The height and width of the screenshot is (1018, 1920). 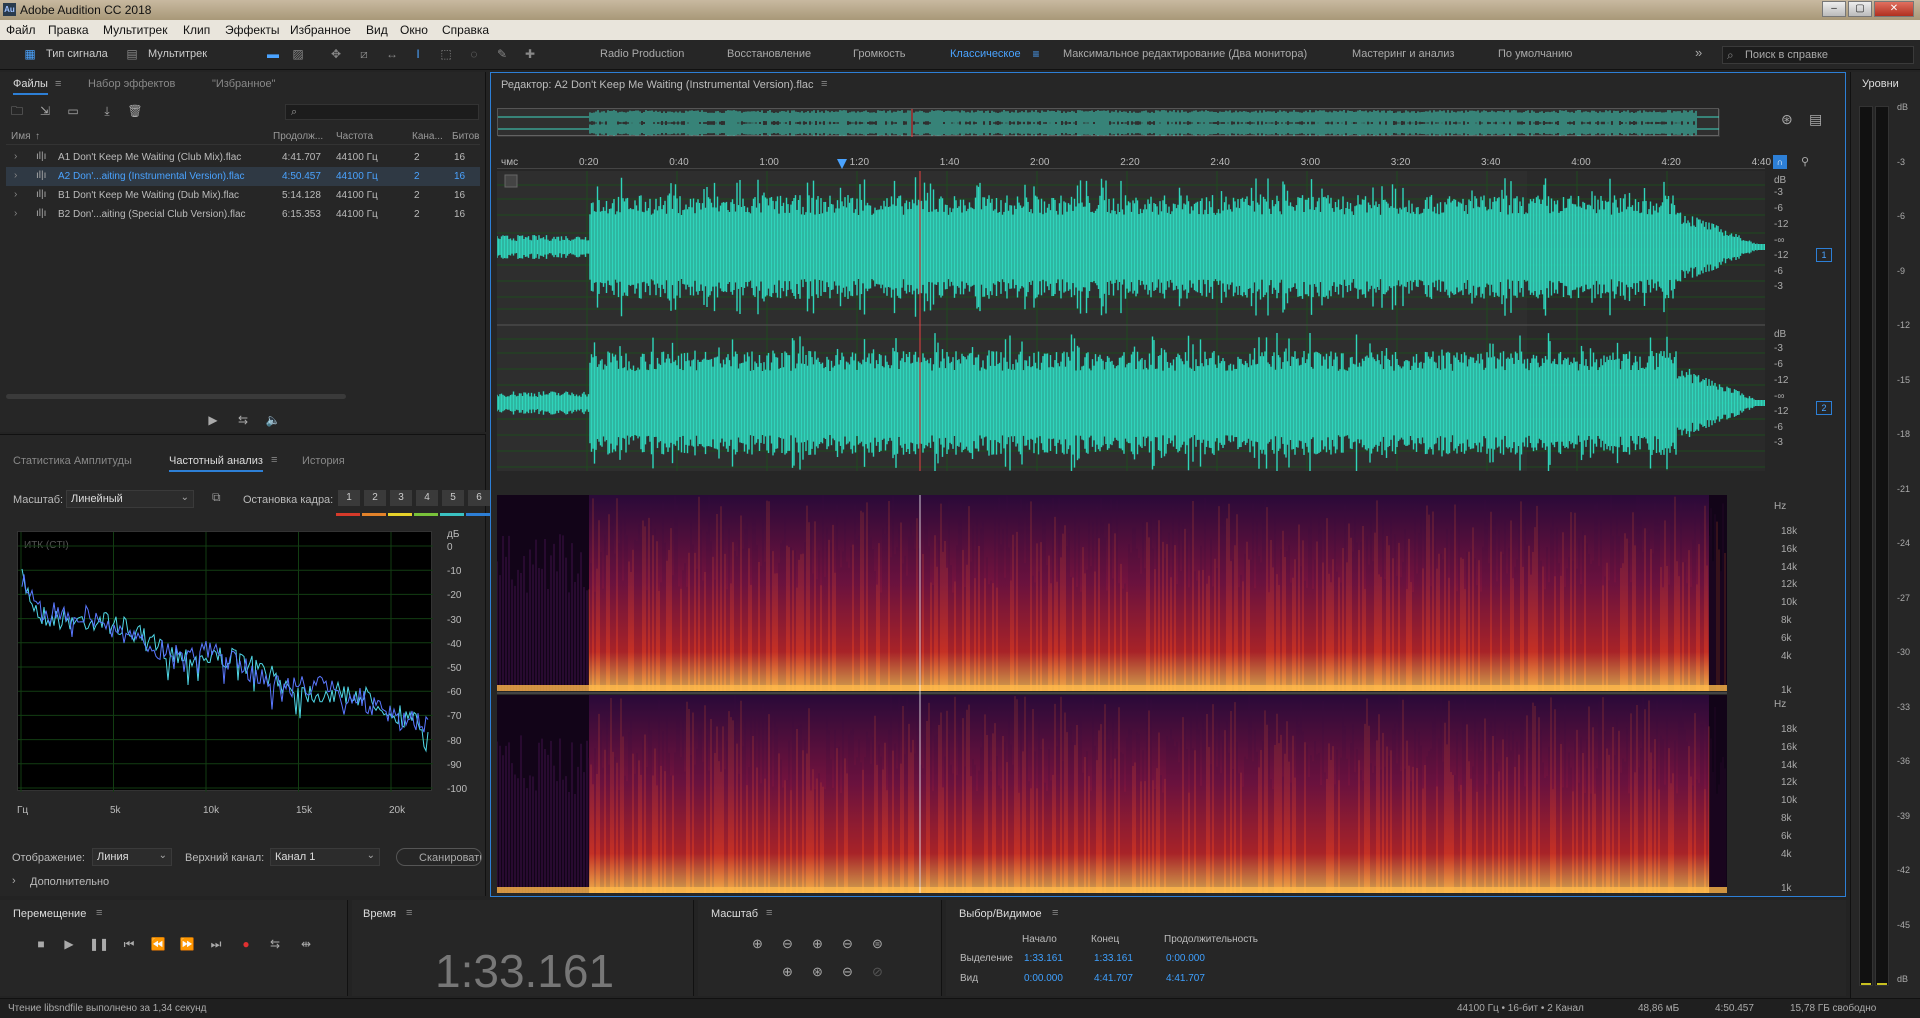 What do you see at coordinates (306, 944) in the screenshot?
I see `skip-selection-icon: ⇹` at bounding box center [306, 944].